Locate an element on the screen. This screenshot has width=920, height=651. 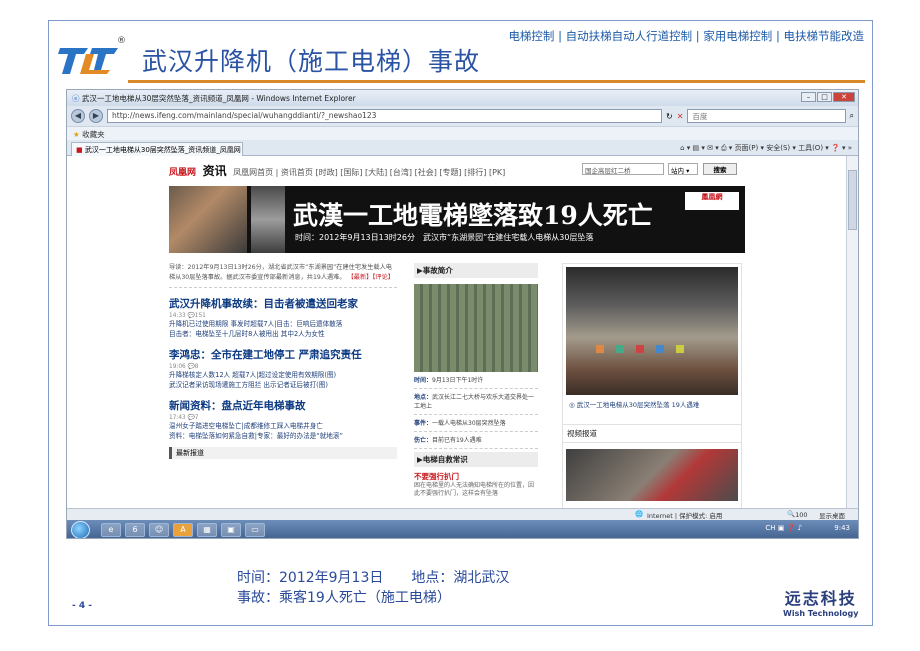
brand-logo: 远志科技 Wish Technology is located at coordinates (820, 601).